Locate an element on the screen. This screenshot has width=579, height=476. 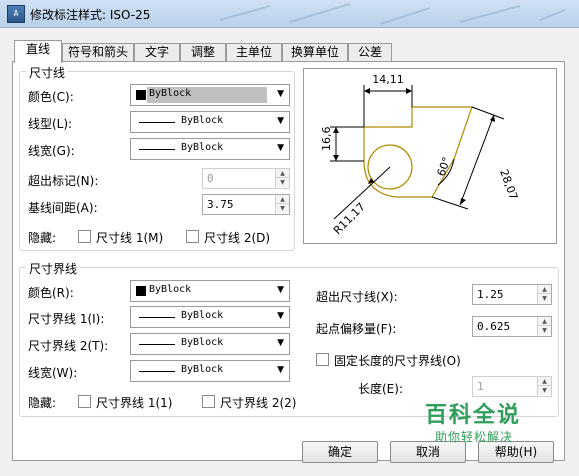
preview-dim-radius: R11,17 is located at coordinates (349, 218).